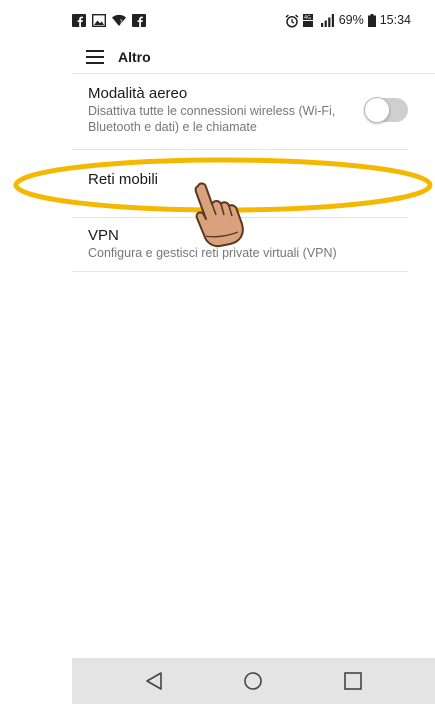 The width and height of the screenshot is (435, 704). I want to click on navigation-bar, so click(253, 681).